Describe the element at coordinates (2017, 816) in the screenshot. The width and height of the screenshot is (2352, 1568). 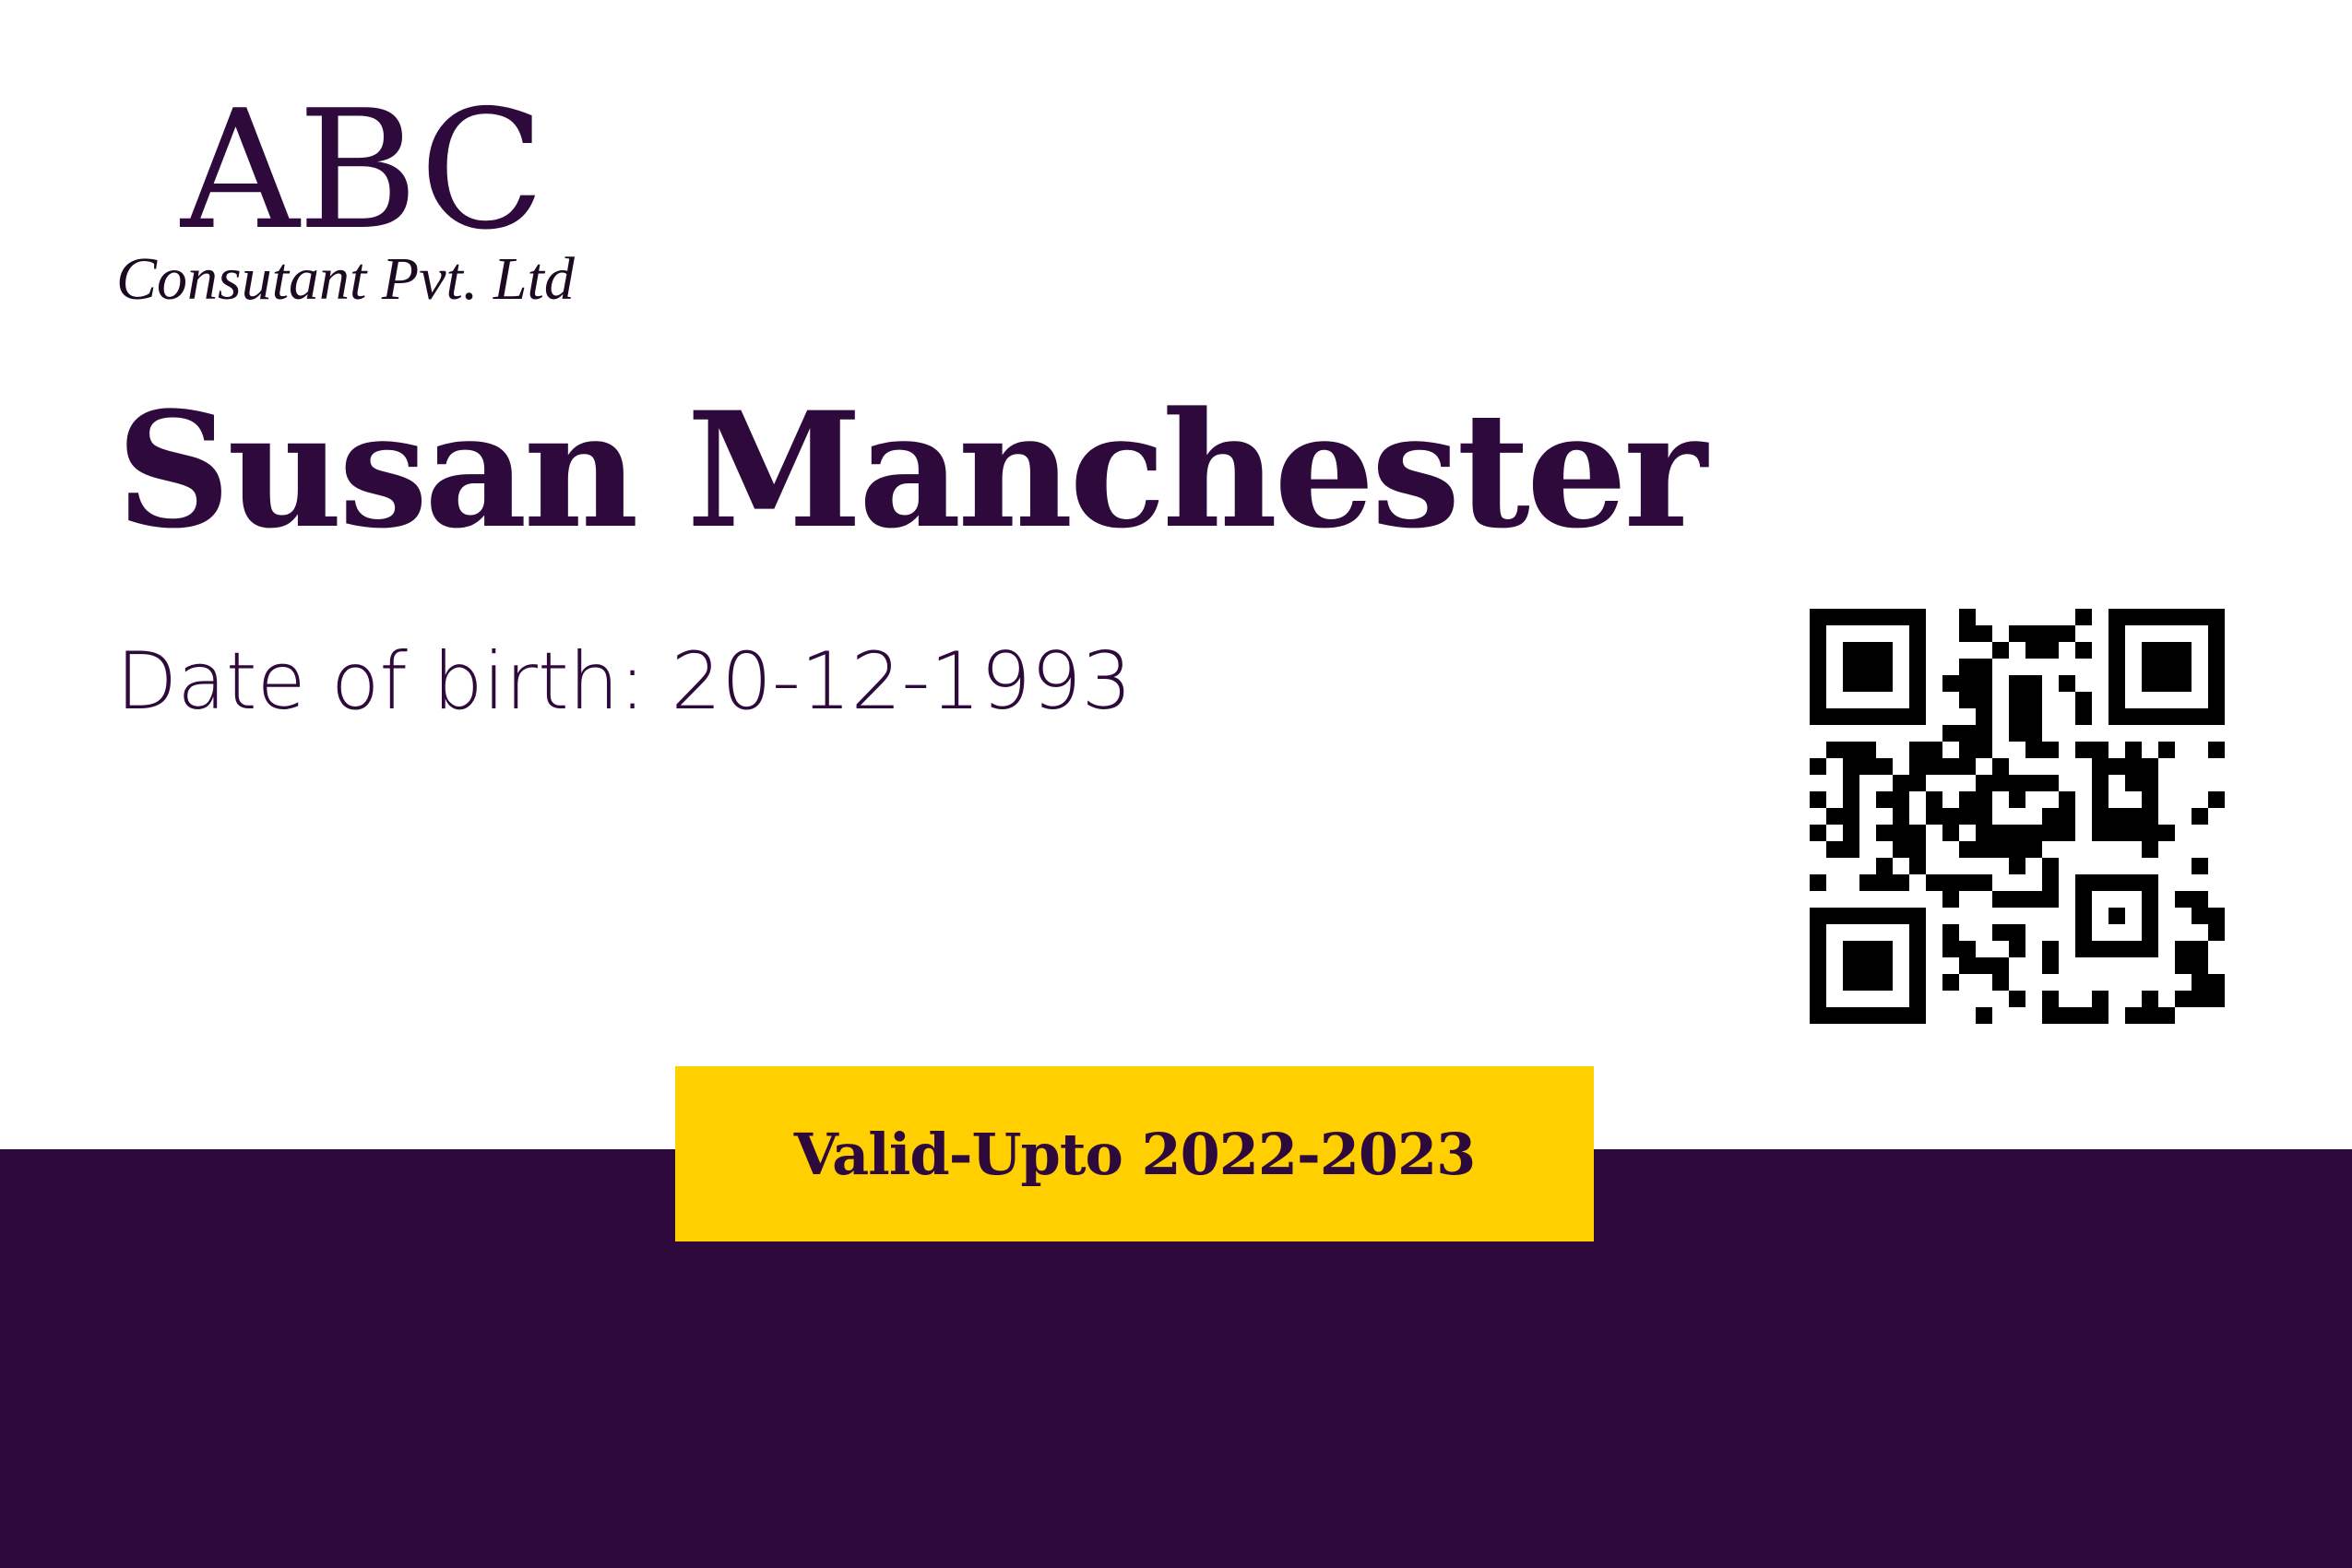
I see `qr-code-icon` at that location.